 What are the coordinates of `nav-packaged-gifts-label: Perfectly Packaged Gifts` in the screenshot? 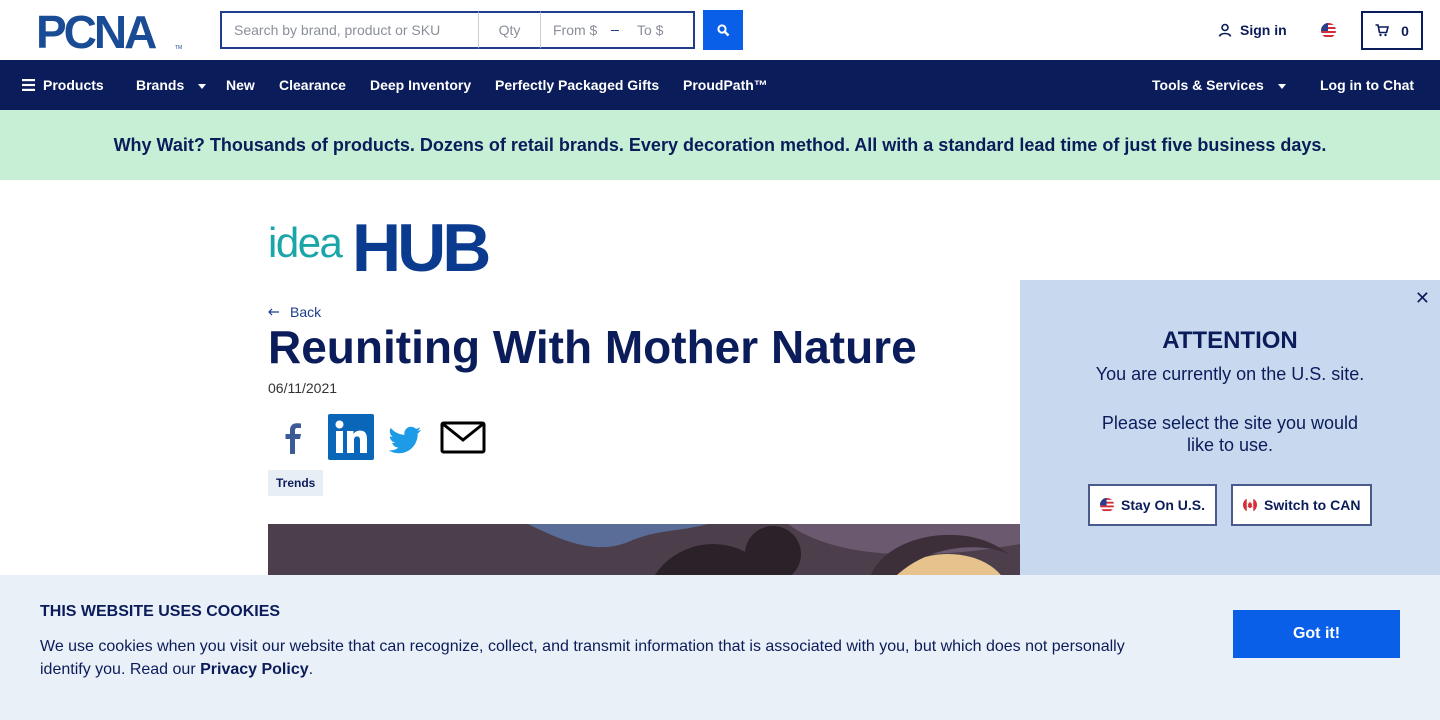 It's located at (577, 85).